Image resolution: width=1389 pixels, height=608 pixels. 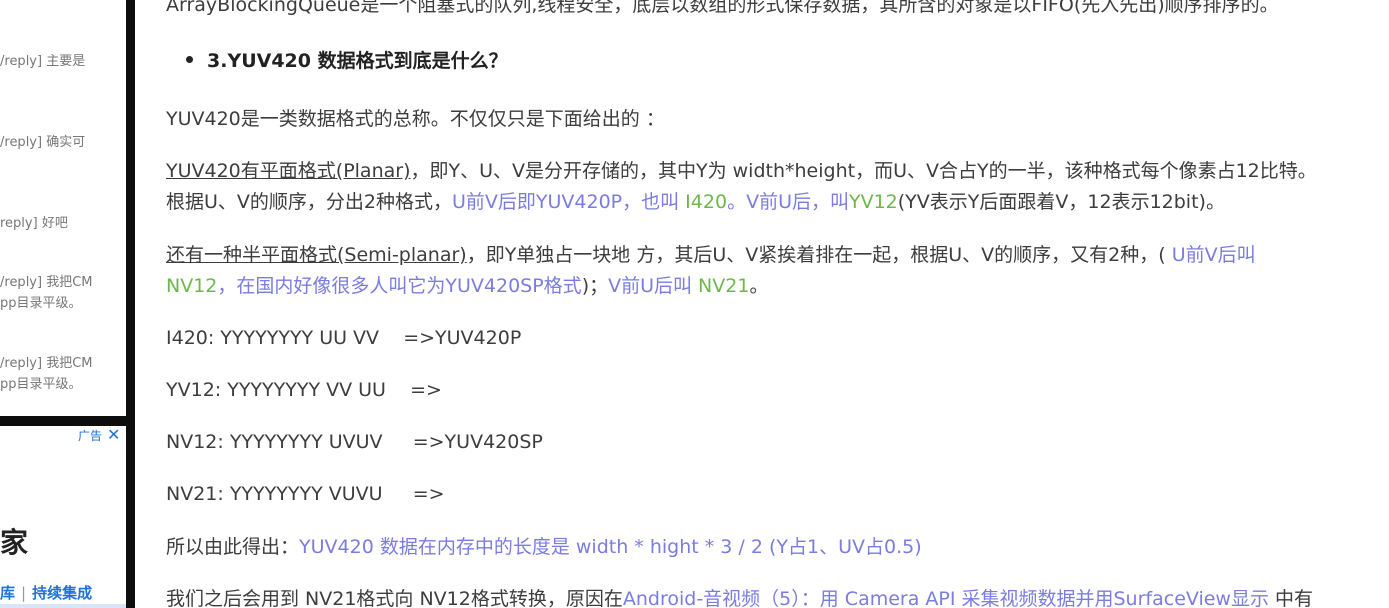 What do you see at coordinates (304, 390) in the screenshot?
I see `format-line: YV12: YYYYYYYY VV UU =>` at bounding box center [304, 390].